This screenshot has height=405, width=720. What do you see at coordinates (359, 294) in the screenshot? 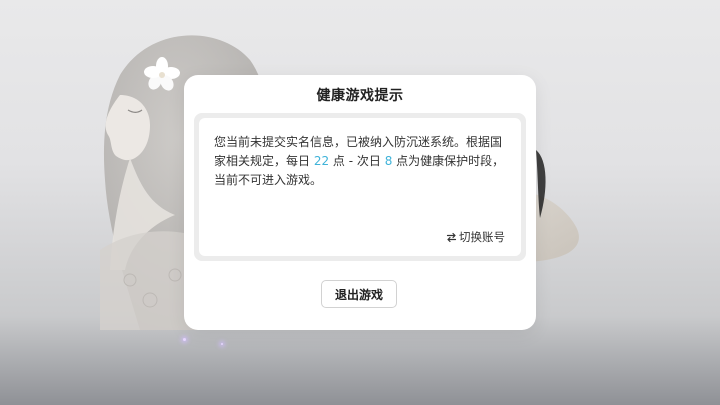
I see `exit-game-button: 退出游戏` at bounding box center [359, 294].